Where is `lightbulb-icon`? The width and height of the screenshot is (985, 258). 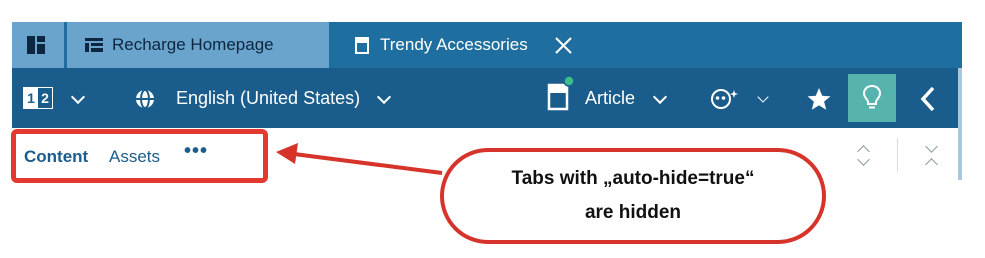 lightbulb-icon is located at coordinates (872, 96).